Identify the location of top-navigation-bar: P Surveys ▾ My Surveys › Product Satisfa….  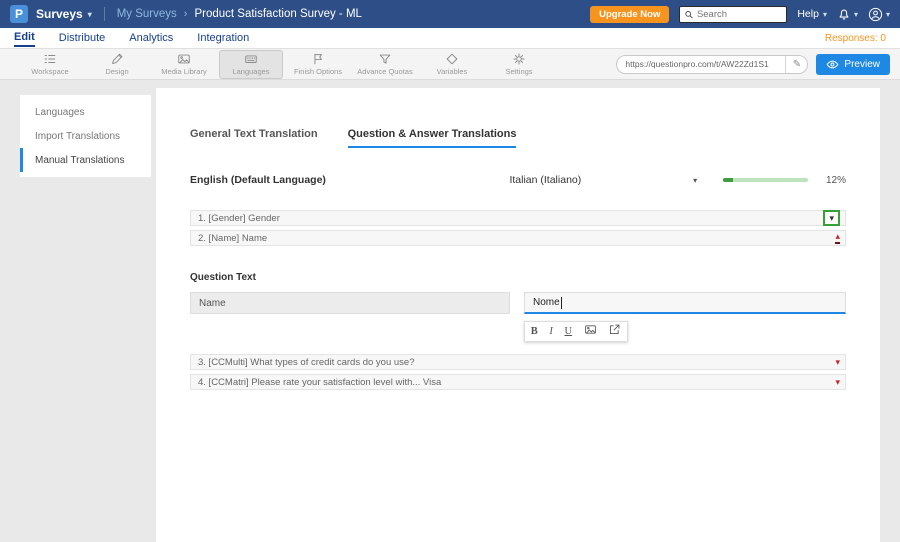
(450, 14).